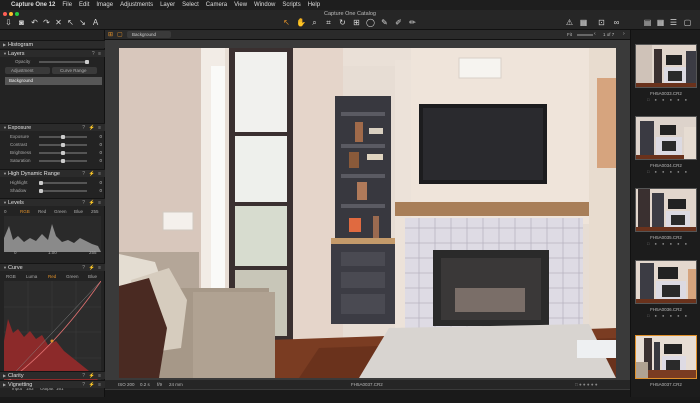 Image resolution: width=700 pixels, height=403 pixels. What do you see at coordinates (624, 34) in the screenshot?
I see `next-image-icon: ›` at bounding box center [624, 34].